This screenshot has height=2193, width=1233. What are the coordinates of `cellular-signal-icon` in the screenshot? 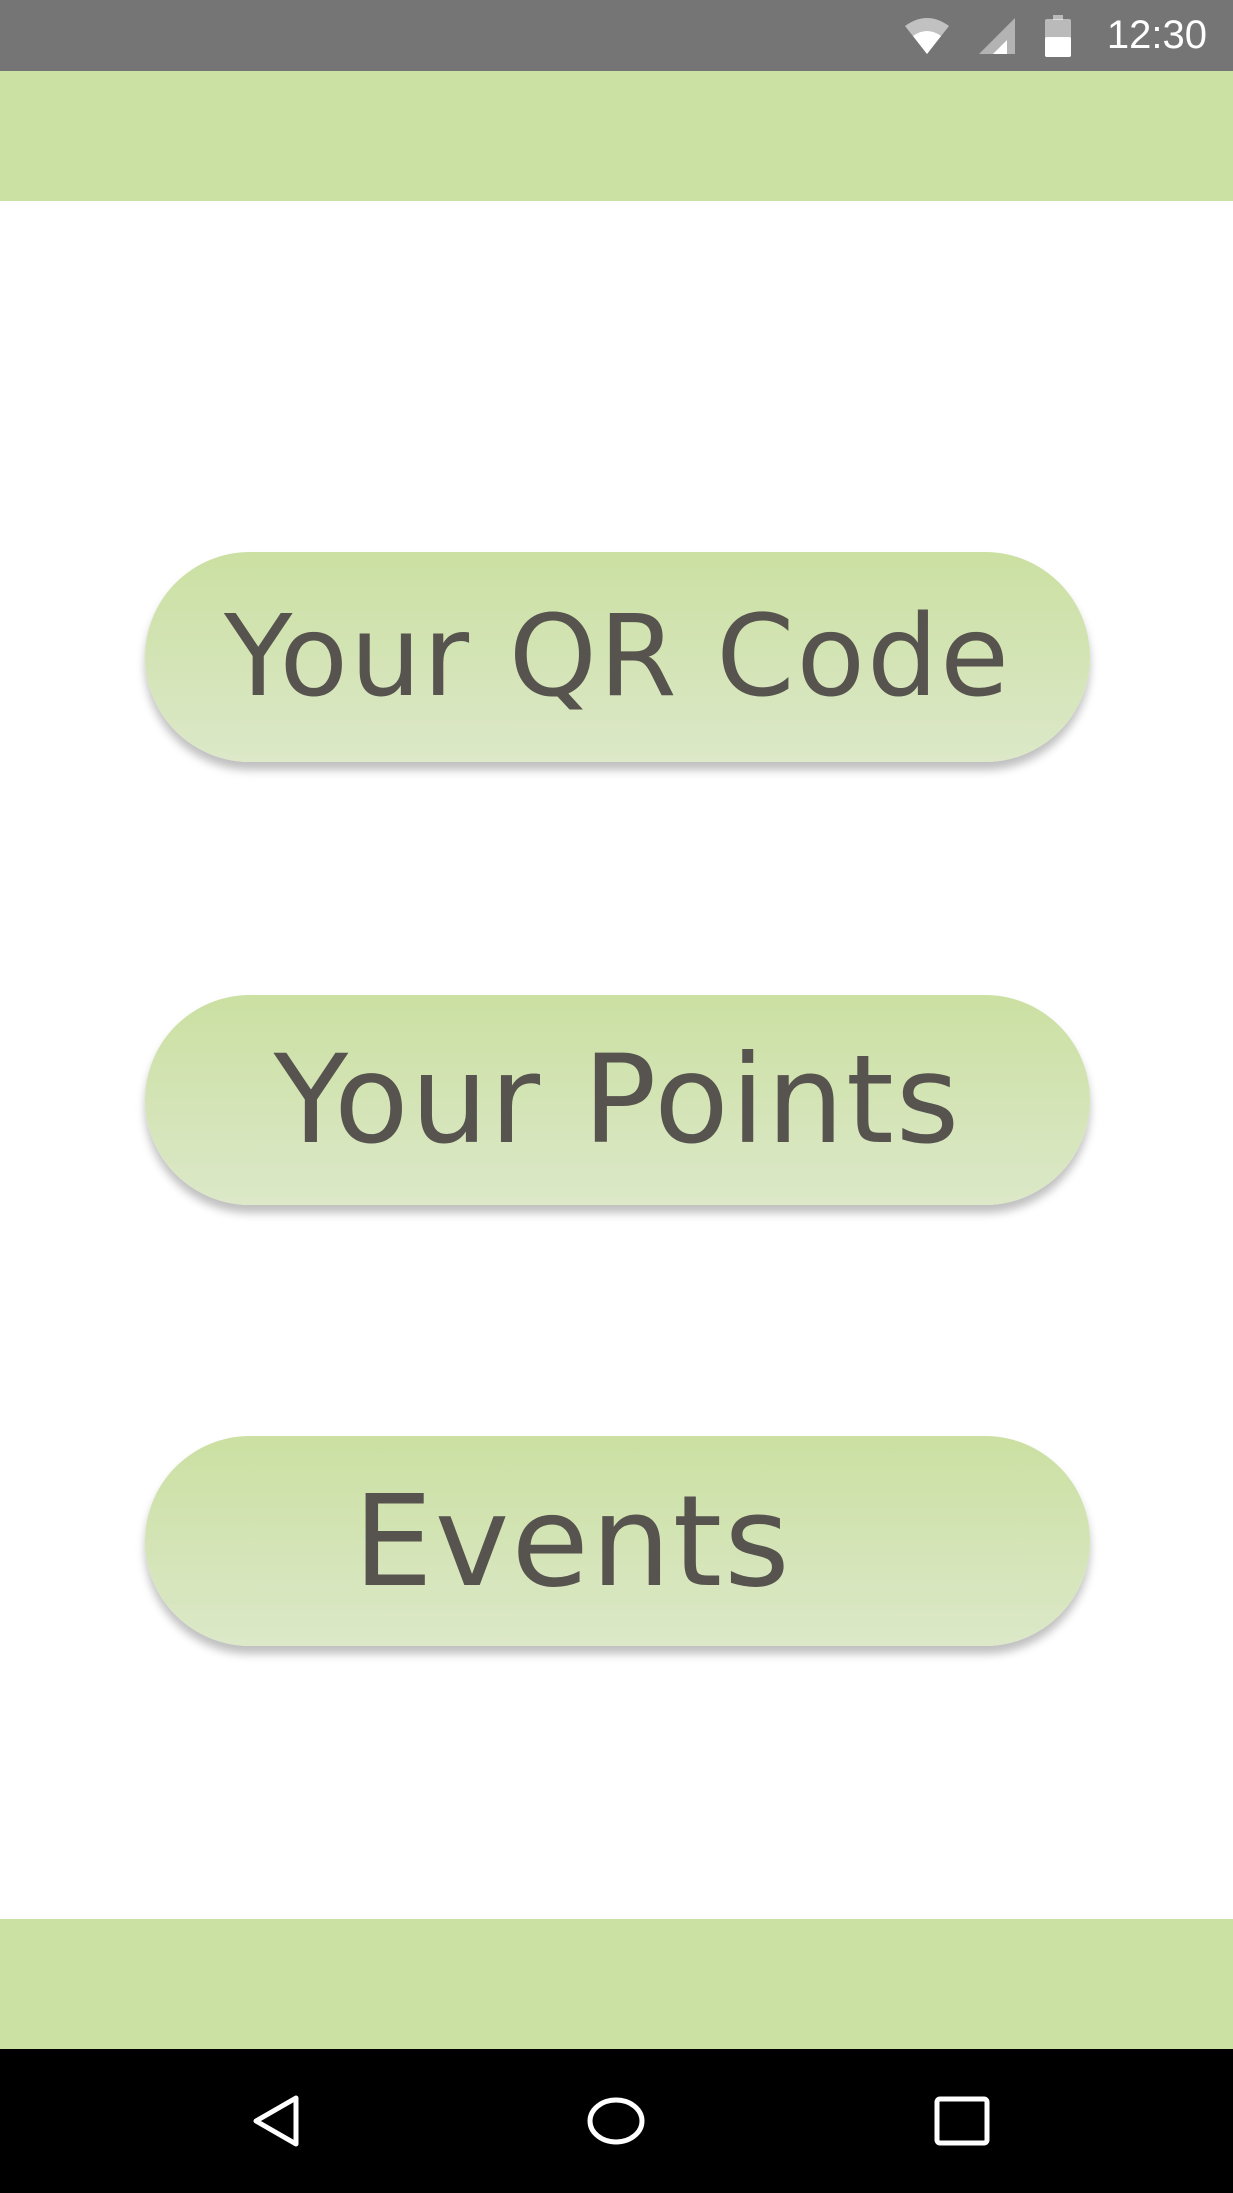 It's located at (996, 35).